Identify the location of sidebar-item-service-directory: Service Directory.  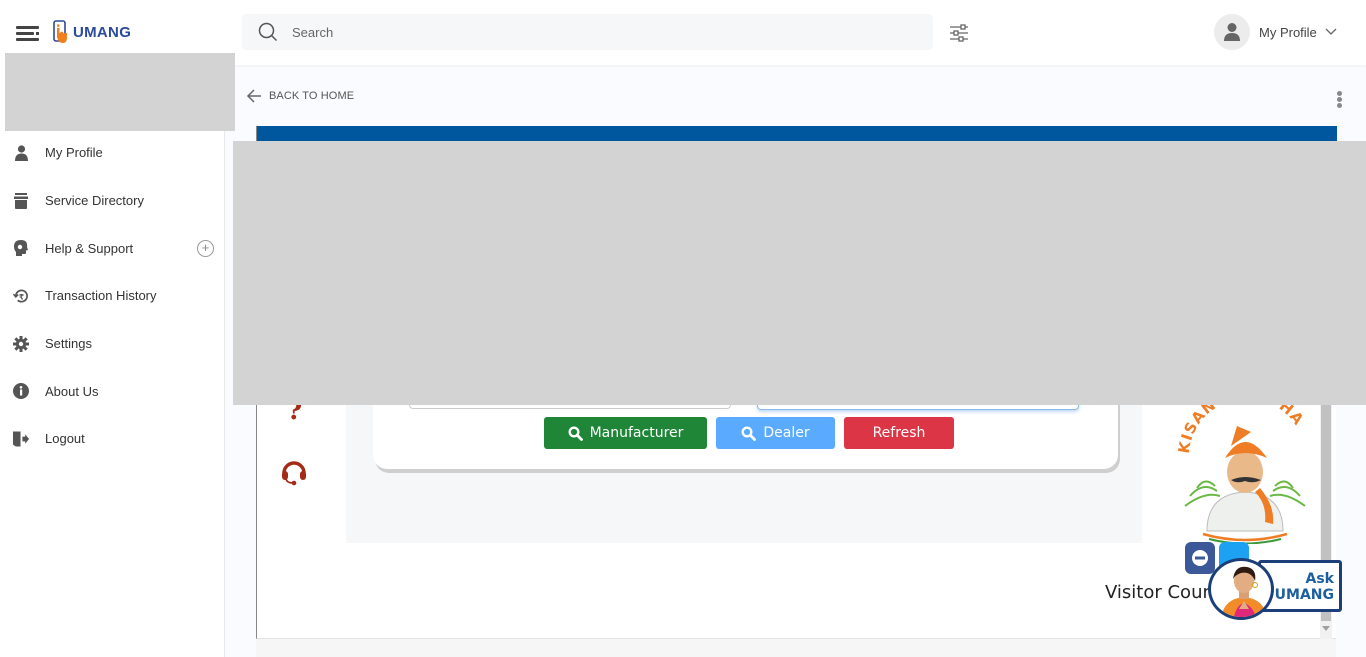
(112, 201).